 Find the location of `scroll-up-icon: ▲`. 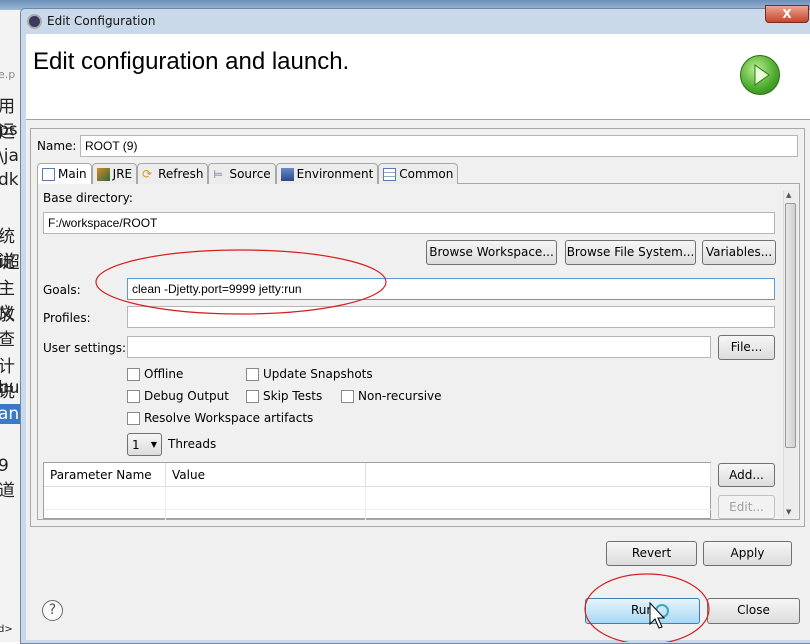

scroll-up-icon: ▲ is located at coordinates (788, 195).